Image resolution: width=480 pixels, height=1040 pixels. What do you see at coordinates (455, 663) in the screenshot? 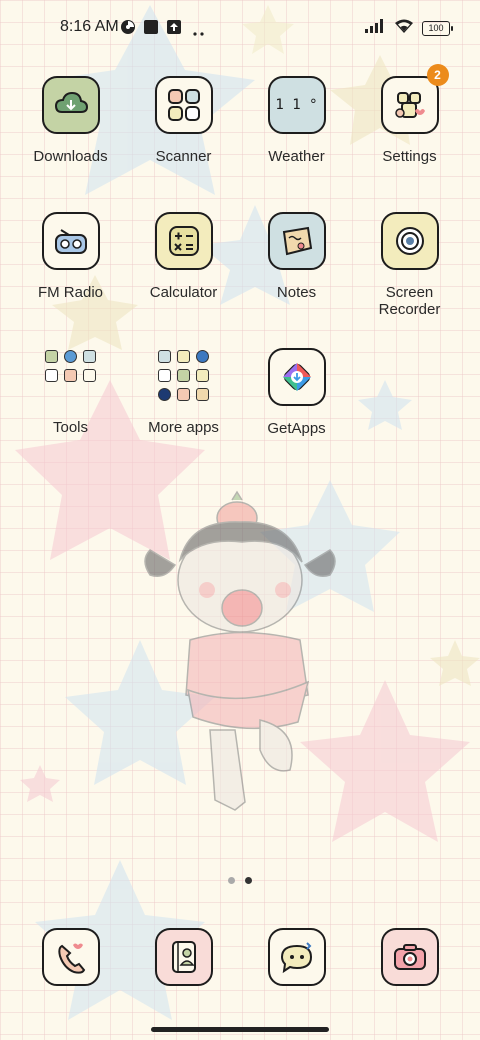
I see `wallpaper-star-yellow-small` at bounding box center [455, 663].